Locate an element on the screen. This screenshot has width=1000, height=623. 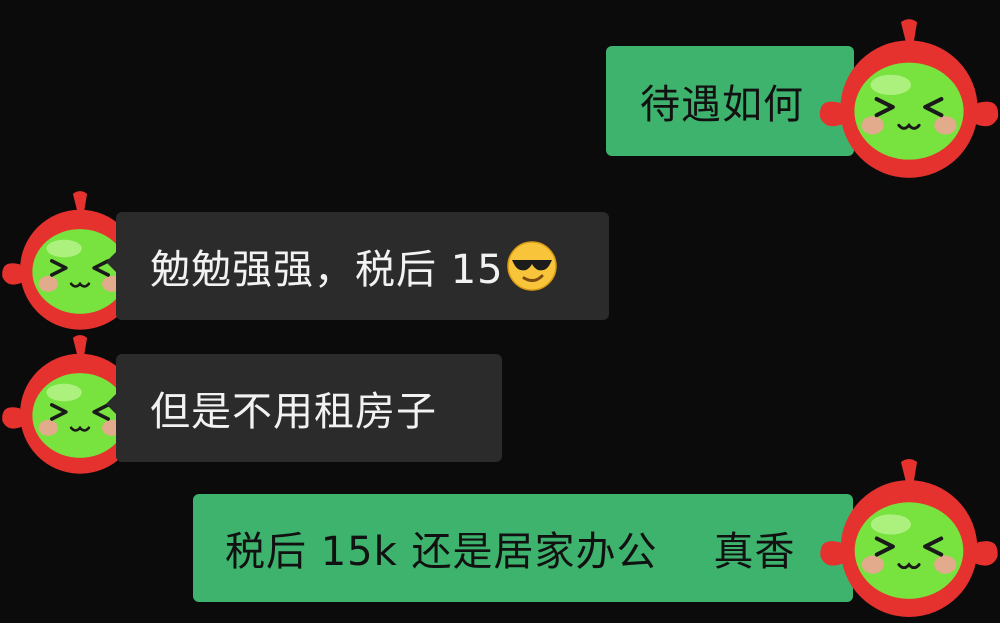
message-text: 勉勉强强，税后 15 is located at coordinates (327, 270).